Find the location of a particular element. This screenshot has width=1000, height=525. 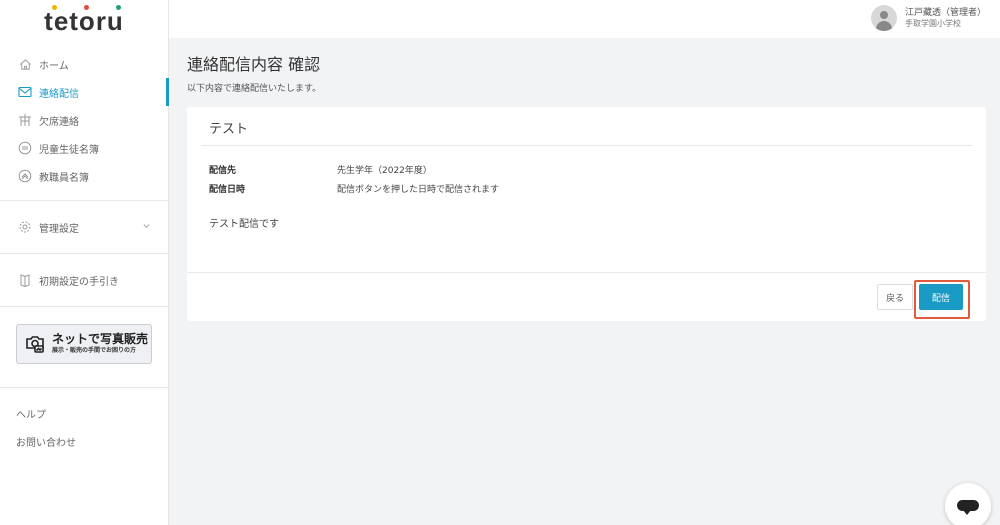

message-body: テスト配信です is located at coordinates (244, 224).